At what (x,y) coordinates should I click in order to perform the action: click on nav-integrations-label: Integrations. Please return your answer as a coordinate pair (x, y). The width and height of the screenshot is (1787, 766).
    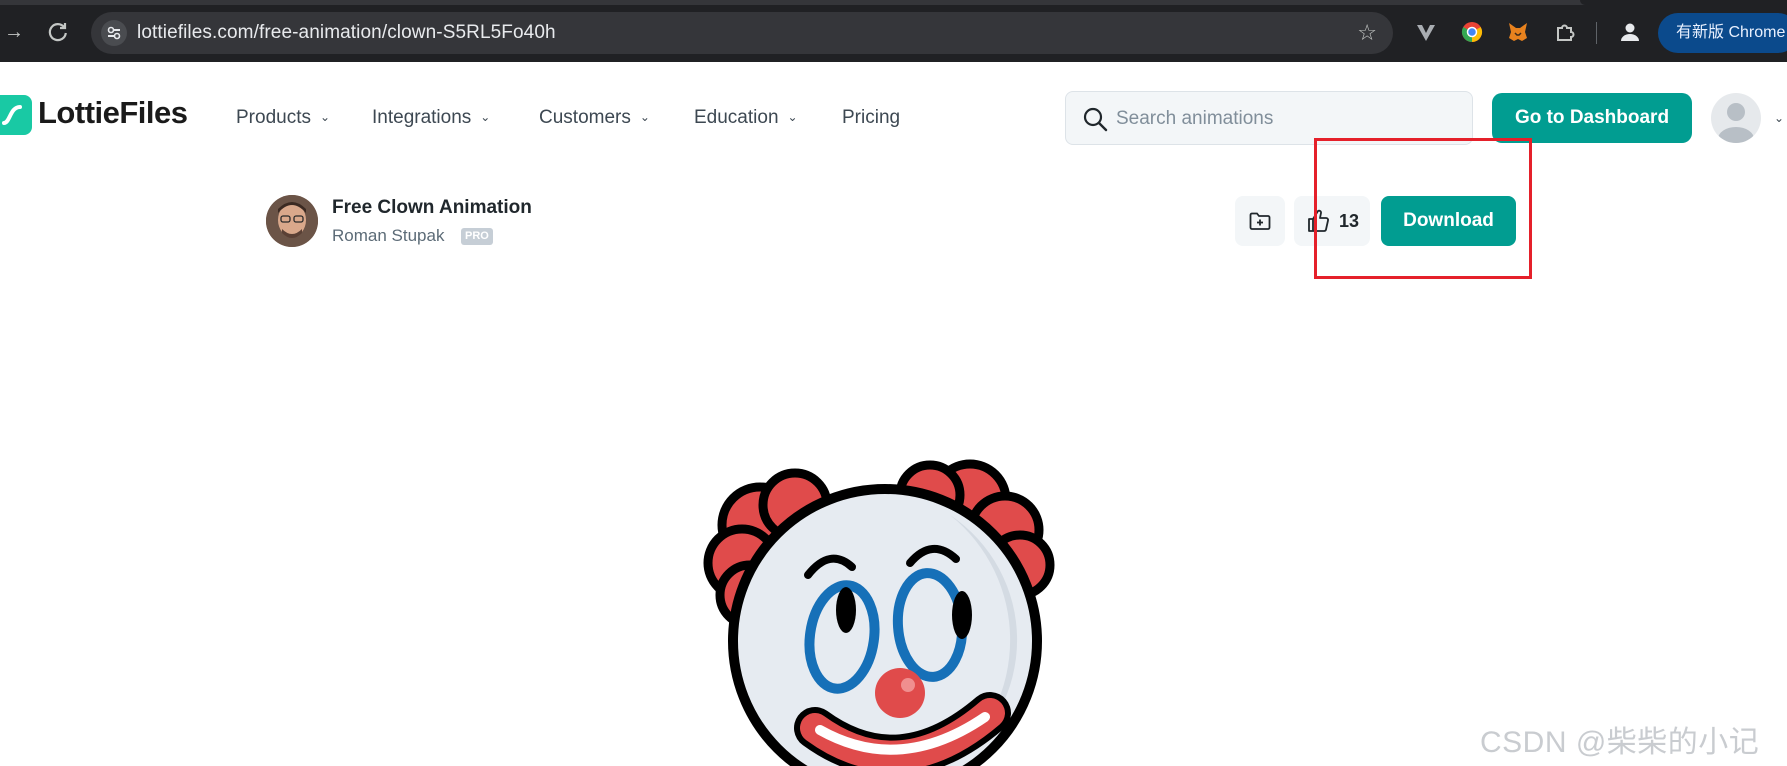
    Looking at the image, I should click on (422, 117).